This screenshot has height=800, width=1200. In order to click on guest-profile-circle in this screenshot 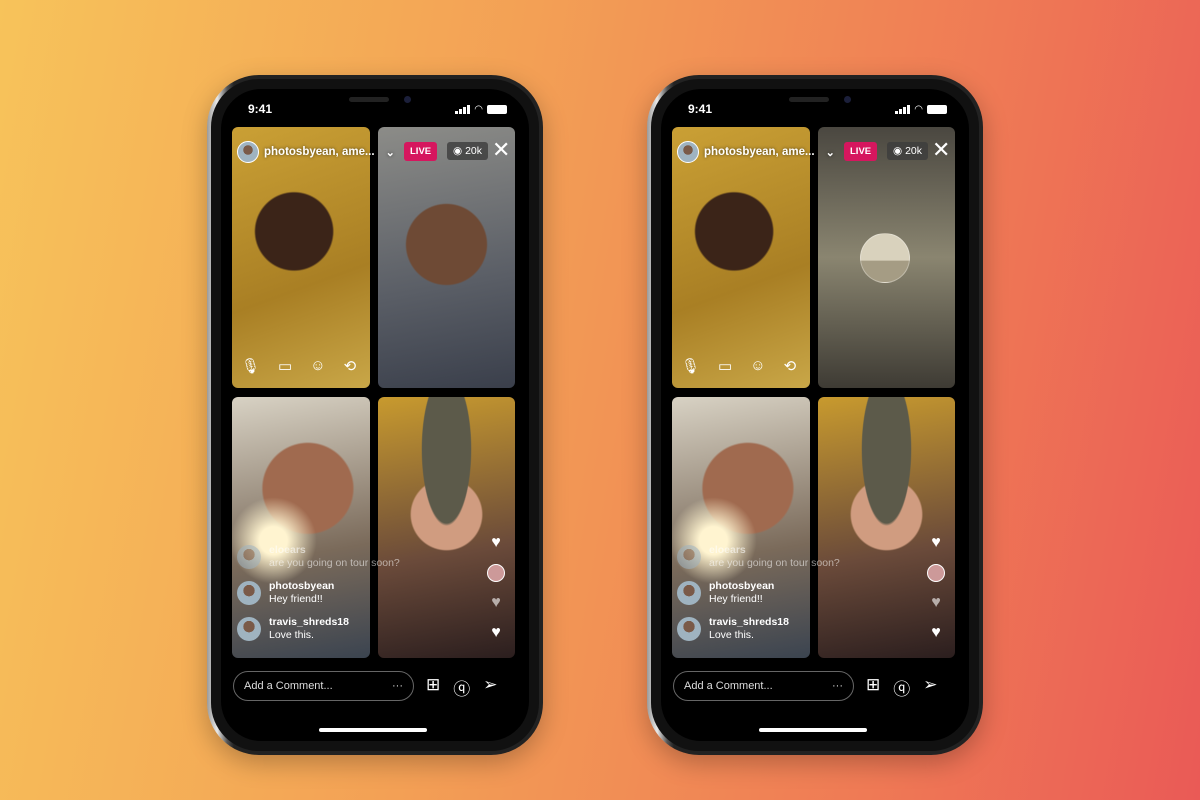, I will do `click(885, 258)`.